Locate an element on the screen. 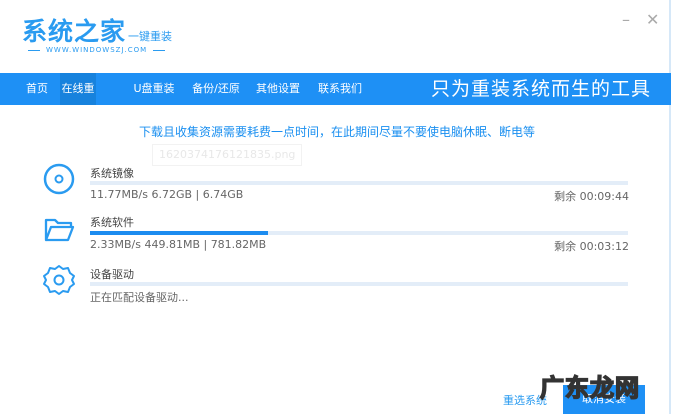 The width and height of the screenshot is (674, 414). nav-bar: 首页 在线重装 U盘重装 备份/还原 其他设置 联系我们 只为重装系统而生的工具 is located at coordinates (335, 100).